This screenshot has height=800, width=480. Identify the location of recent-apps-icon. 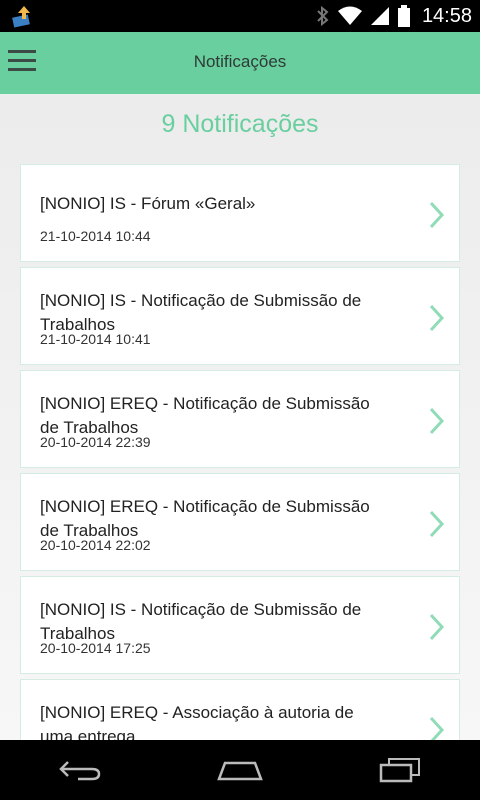
(399, 770).